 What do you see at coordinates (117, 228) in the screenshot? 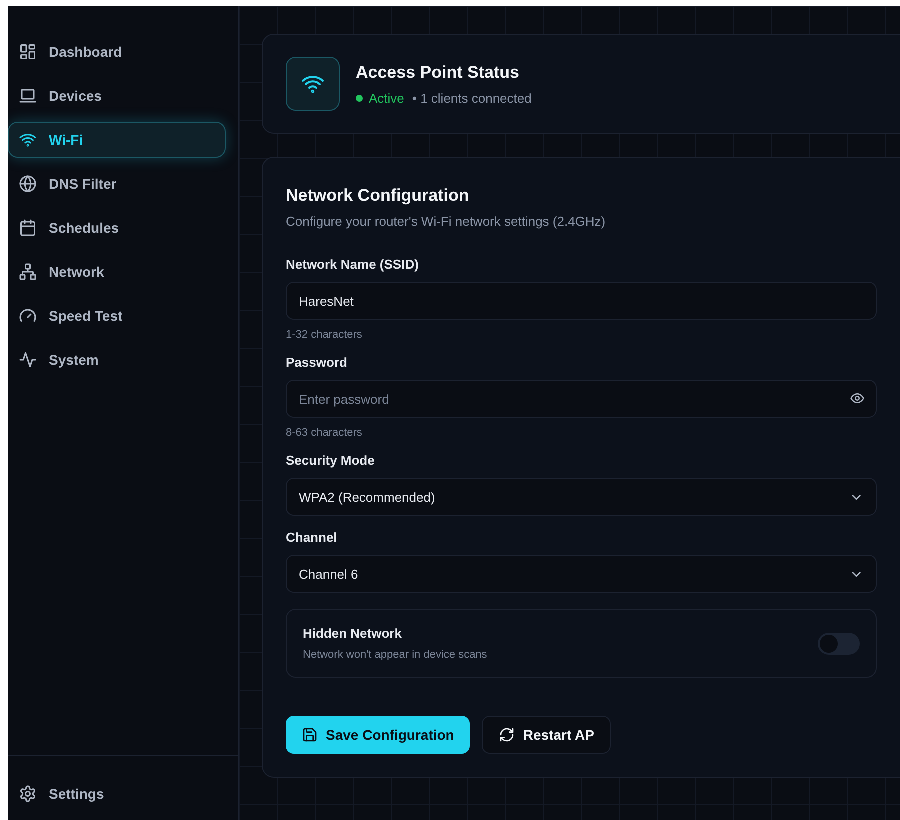
I see `sidebar-item: Schedules` at bounding box center [117, 228].